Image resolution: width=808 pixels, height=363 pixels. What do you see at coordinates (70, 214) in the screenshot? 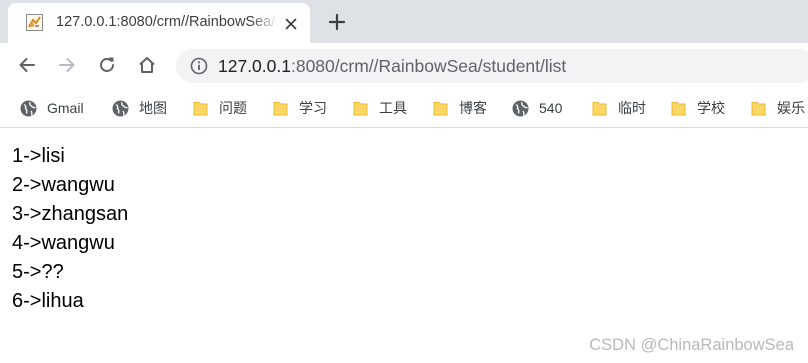
I see `student-item: 3->zhangsan` at bounding box center [70, 214].